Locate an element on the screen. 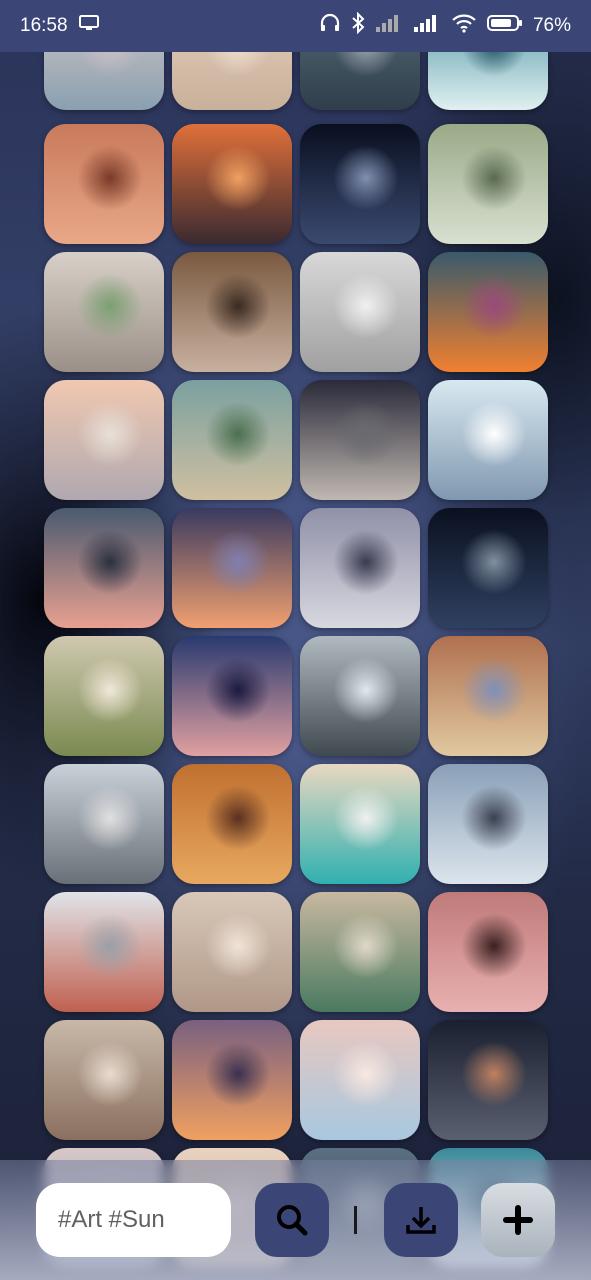  plus-icon is located at coordinates (518, 1220).